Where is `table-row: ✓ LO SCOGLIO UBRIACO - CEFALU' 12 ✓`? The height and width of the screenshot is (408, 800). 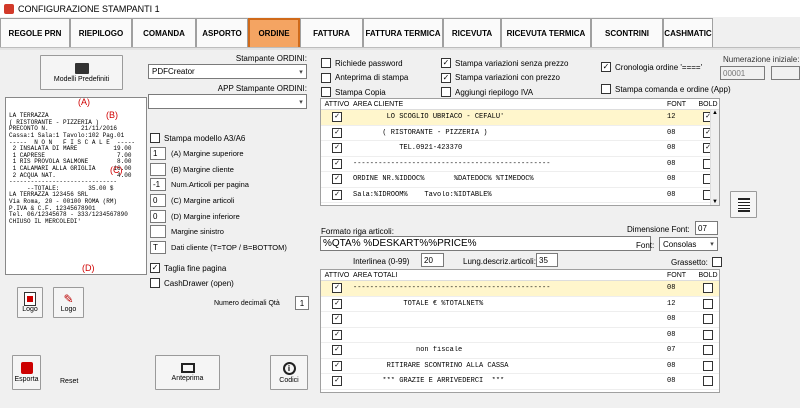
table-row: ✓ LO SCOGLIO UBRIACO - CEFALU' 12 ✓ is located at coordinates (520, 118).